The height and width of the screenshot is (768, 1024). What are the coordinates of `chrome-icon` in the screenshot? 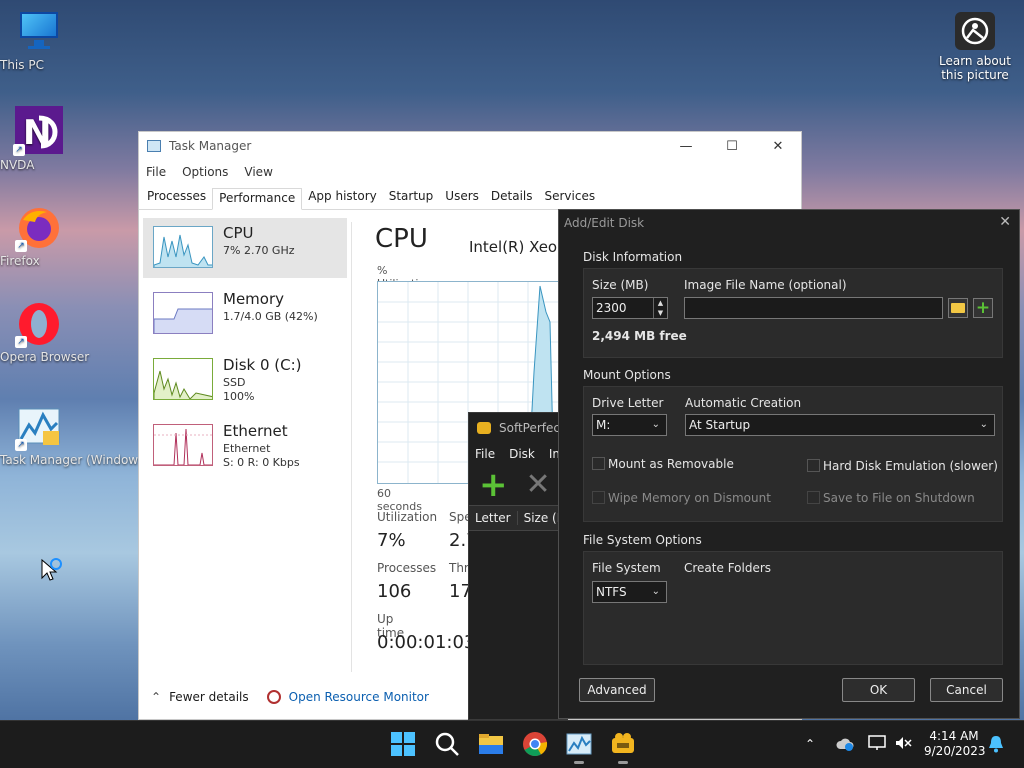 It's located at (535, 744).